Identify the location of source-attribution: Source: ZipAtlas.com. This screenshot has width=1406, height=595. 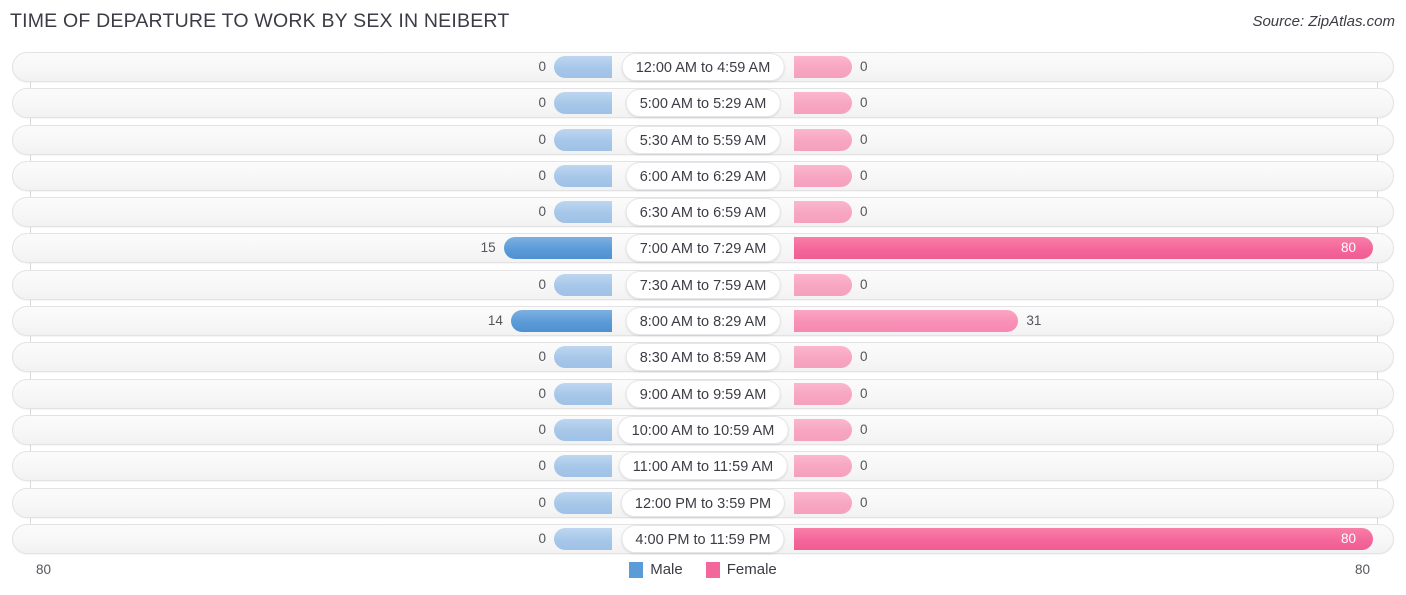
(1323, 21).